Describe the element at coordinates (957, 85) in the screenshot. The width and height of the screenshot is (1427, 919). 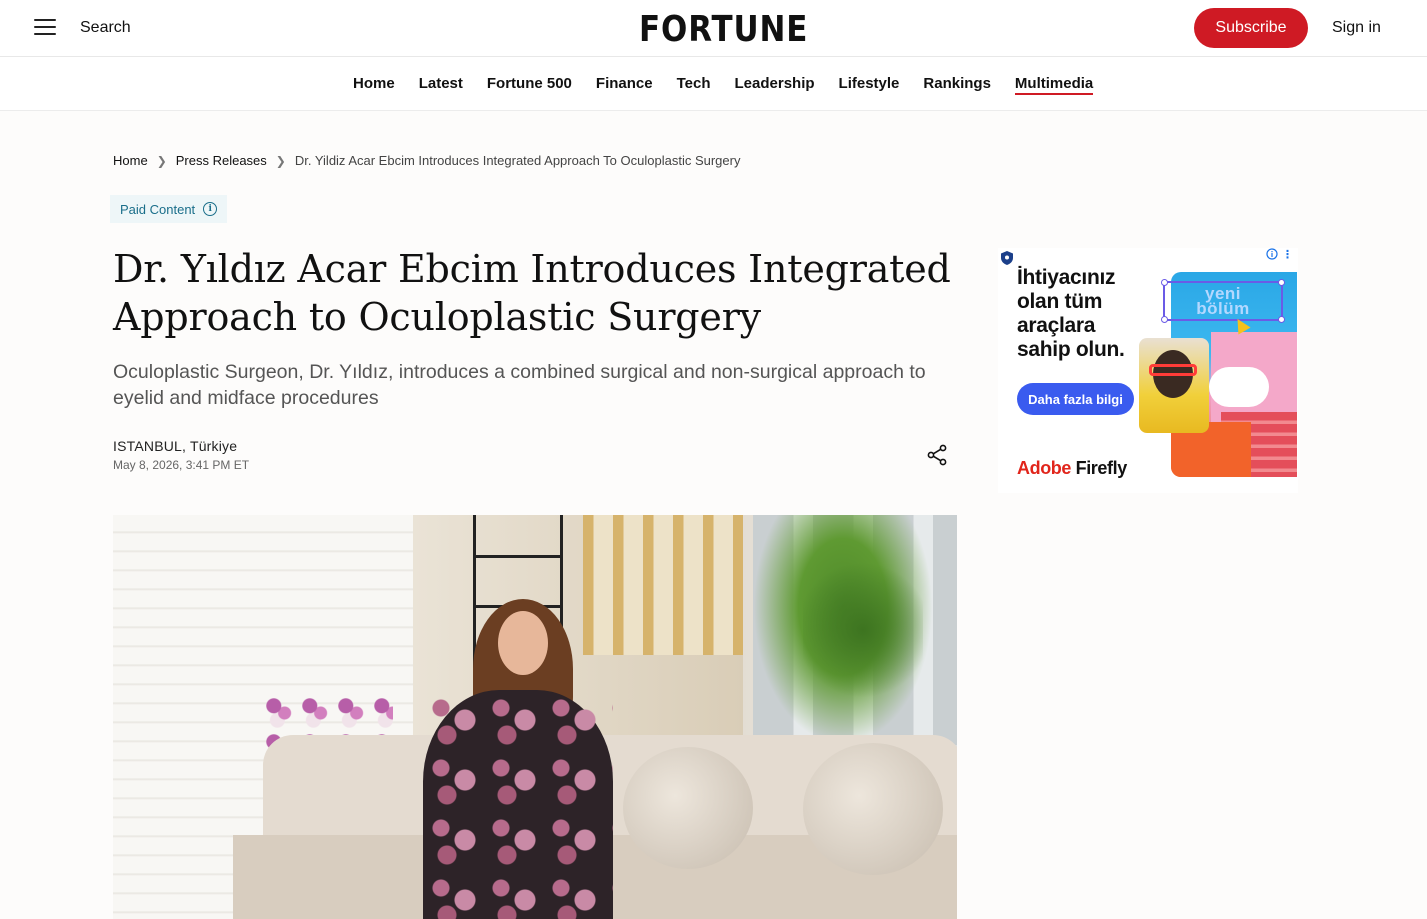
I see `nav-item-rankings: Rankings` at that location.